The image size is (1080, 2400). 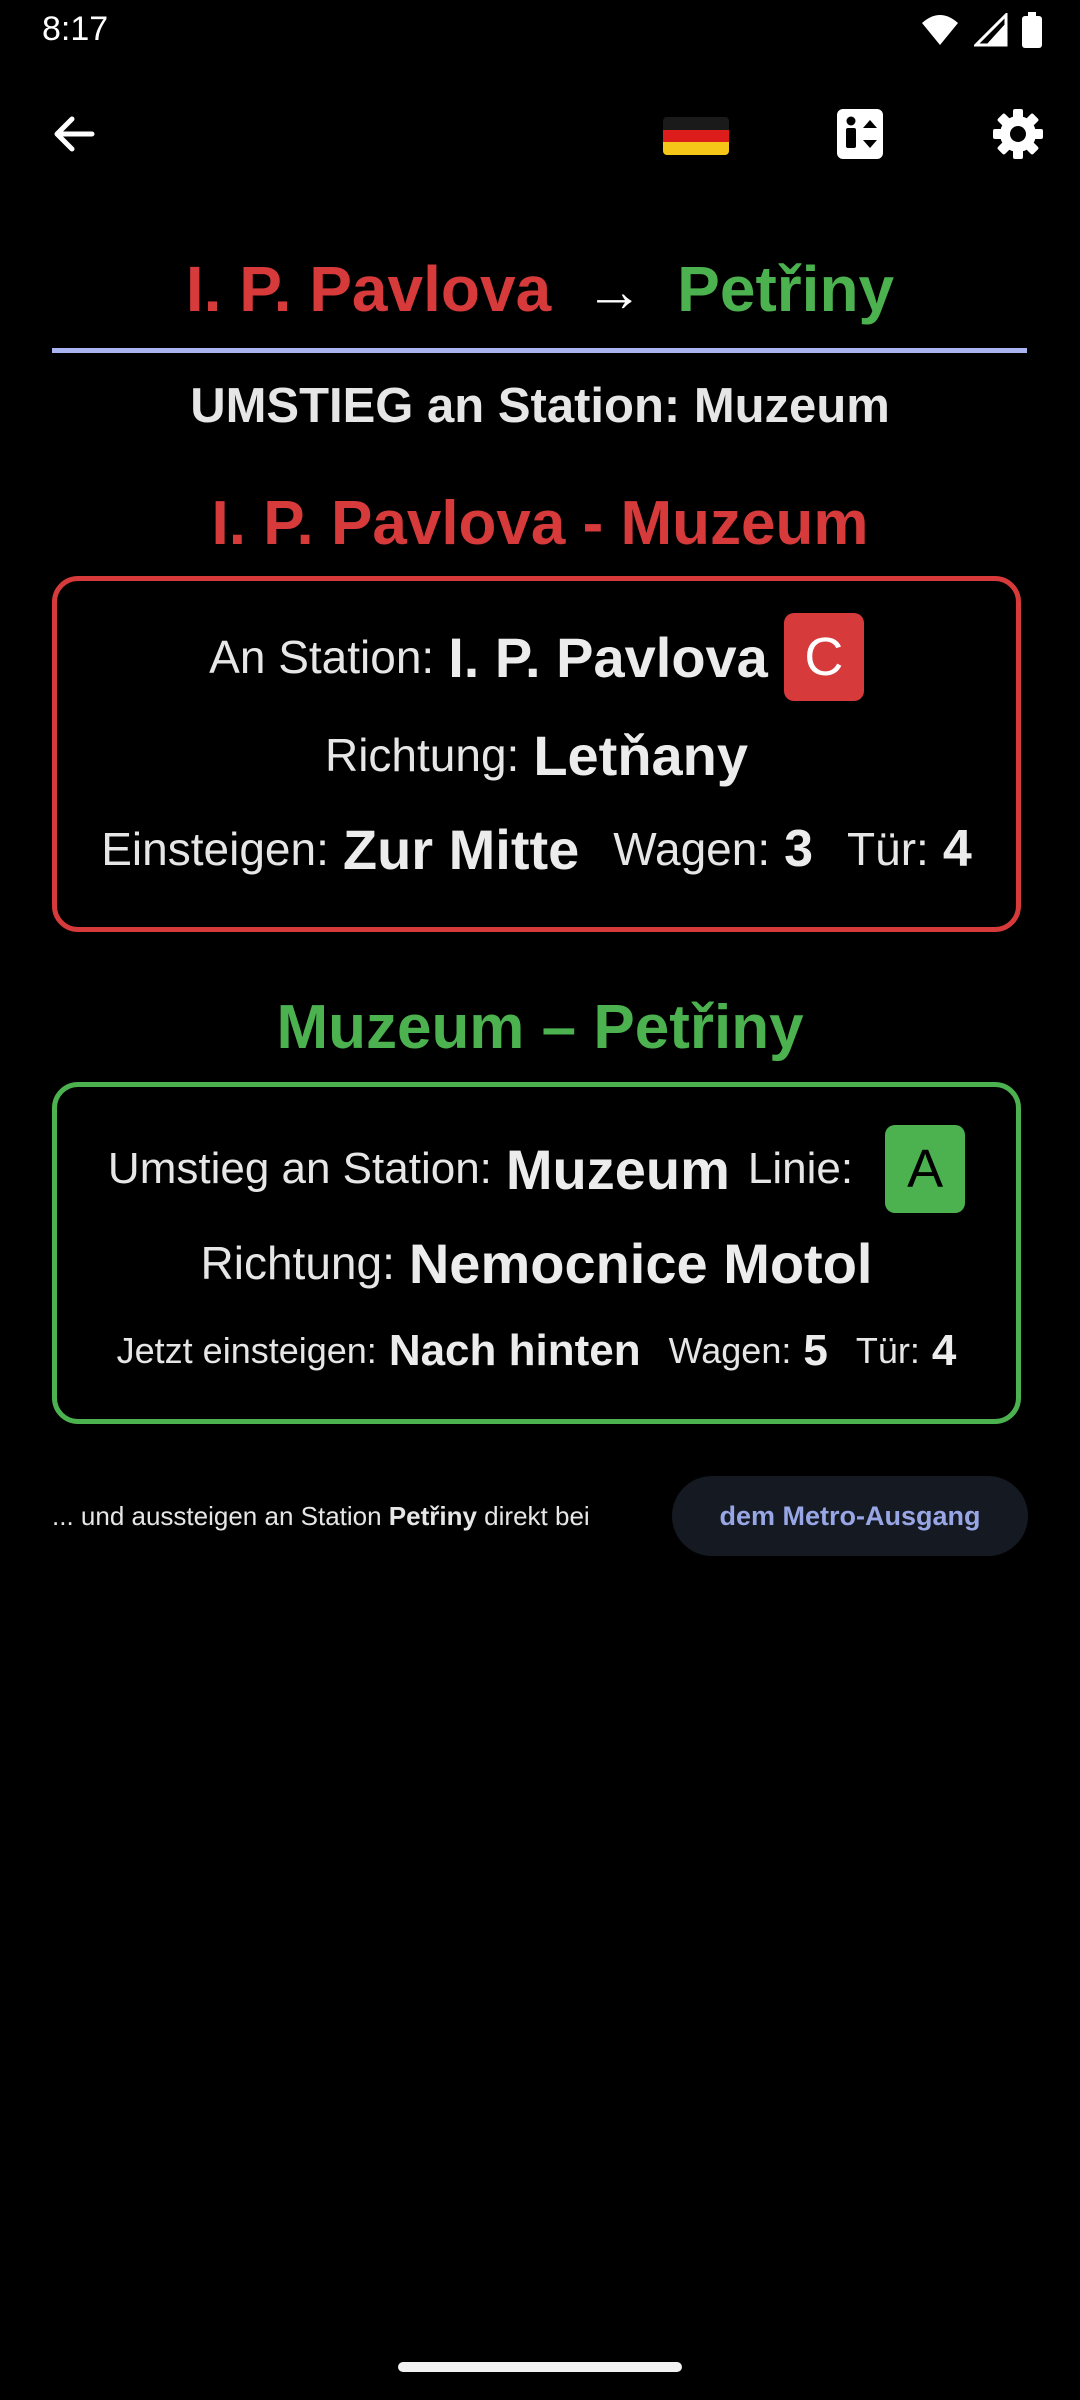 I want to click on german-flag-icon, so click(x=696, y=136).